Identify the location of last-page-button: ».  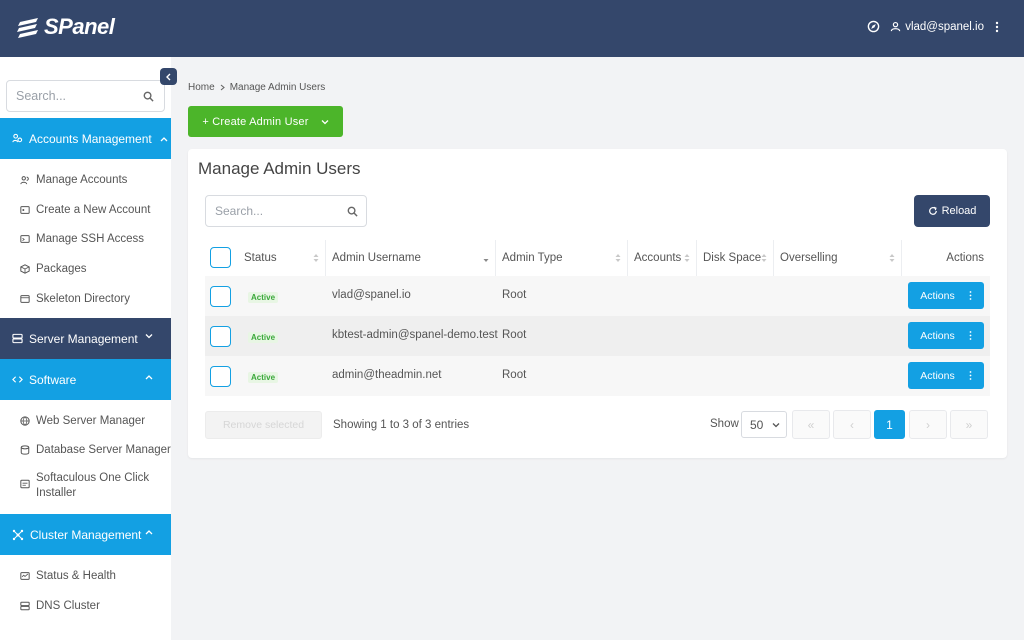
(969, 424).